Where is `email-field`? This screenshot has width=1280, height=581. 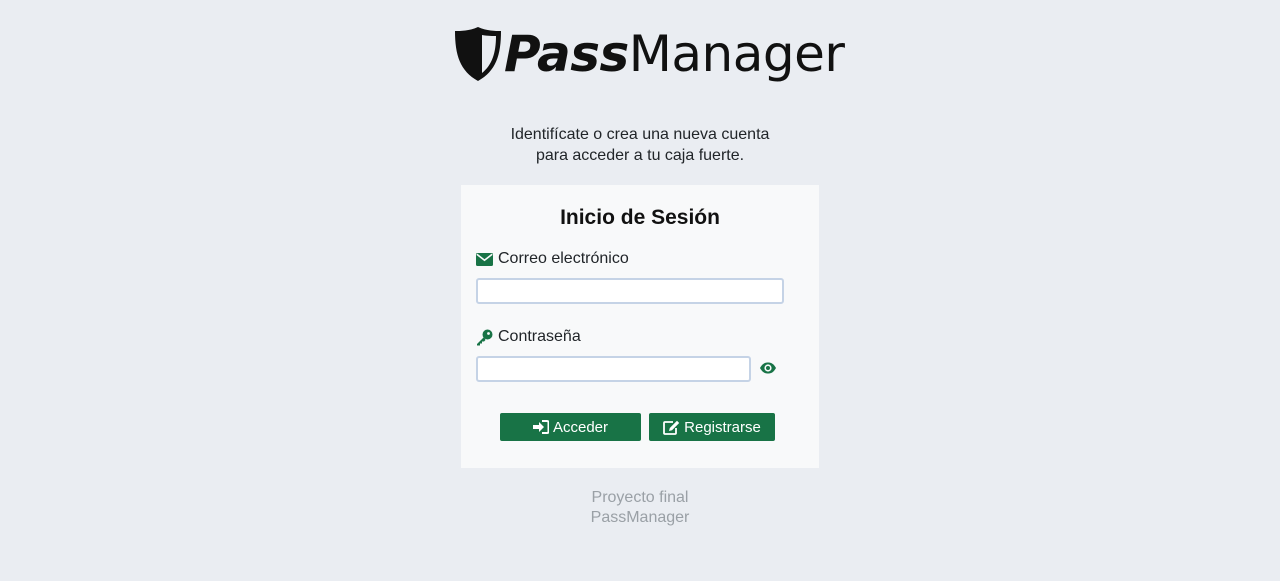
email-field is located at coordinates (630, 291).